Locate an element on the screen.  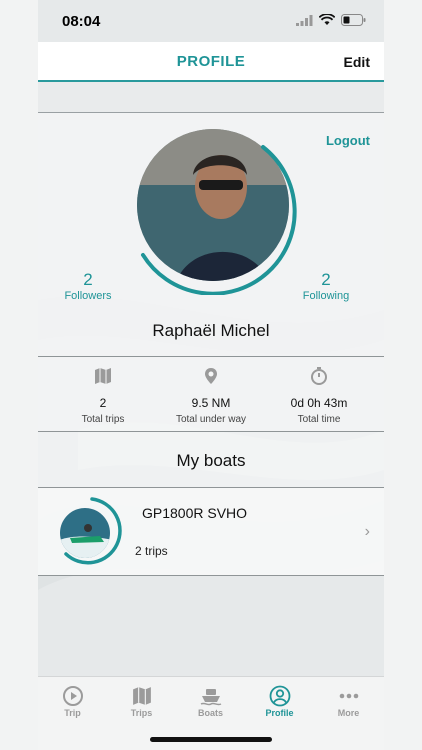
chevron-right-icon: › is located at coordinates (367, 531).